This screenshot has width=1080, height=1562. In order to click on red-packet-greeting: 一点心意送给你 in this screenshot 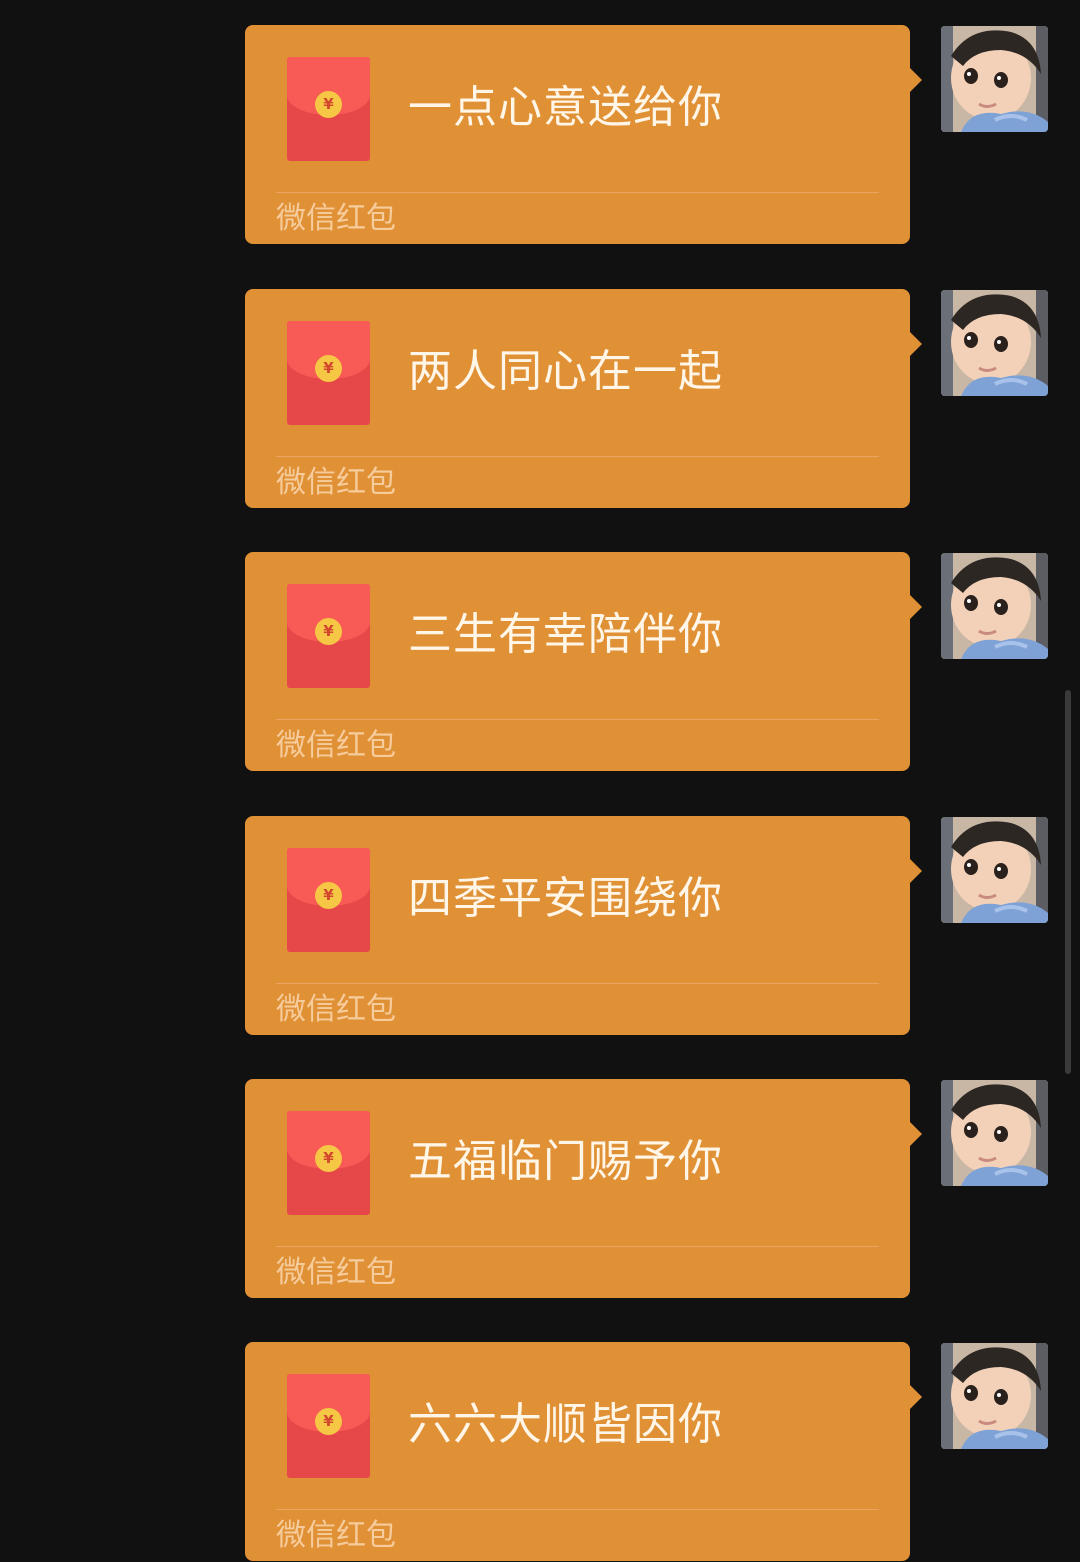, I will do `click(565, 107)`.